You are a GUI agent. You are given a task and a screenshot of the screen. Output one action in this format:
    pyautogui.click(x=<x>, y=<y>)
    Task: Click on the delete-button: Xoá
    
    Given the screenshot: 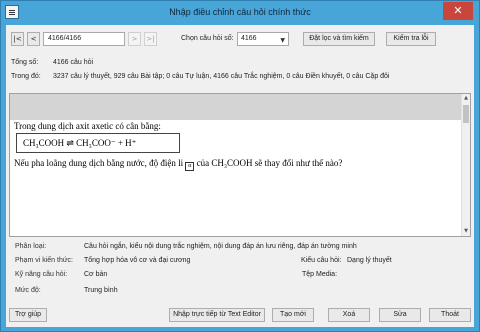 What is the action you would take?
    pyautogui.click(x=349, y=315)
    